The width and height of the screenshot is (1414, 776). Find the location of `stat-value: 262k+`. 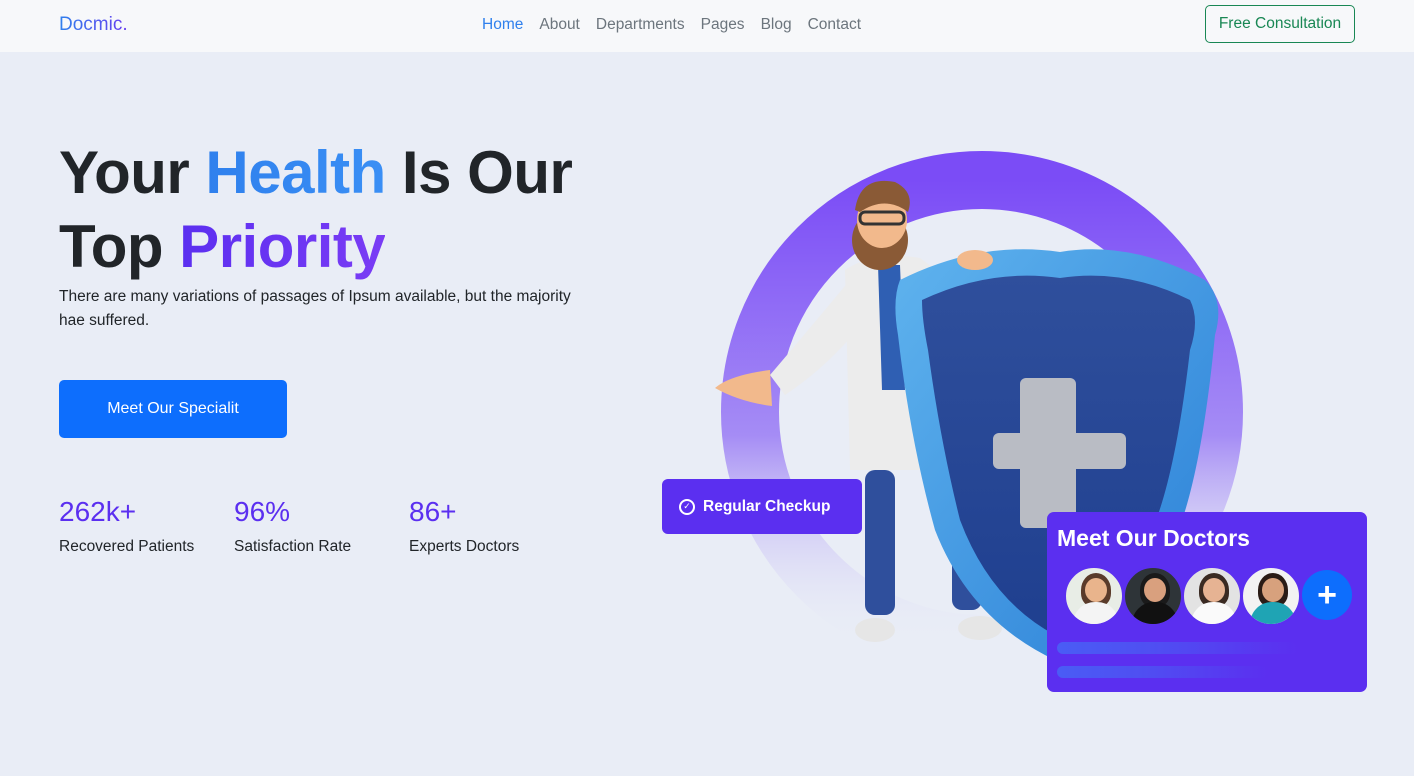

stat-value: 262k+ is located at coordinates (98, 511).